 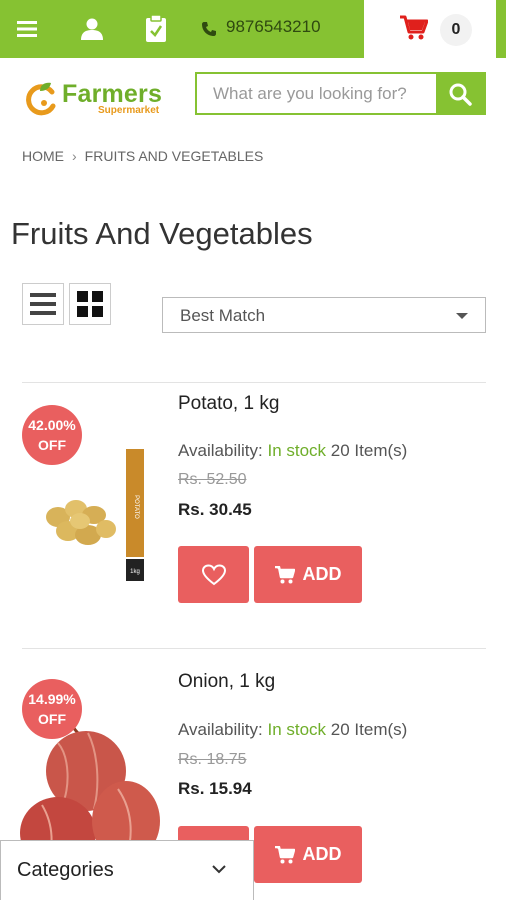 What do you see at coordinates (324, 315) in the screenshot?
I see `sort-select: Best Match` at bounding box center [324, 315].